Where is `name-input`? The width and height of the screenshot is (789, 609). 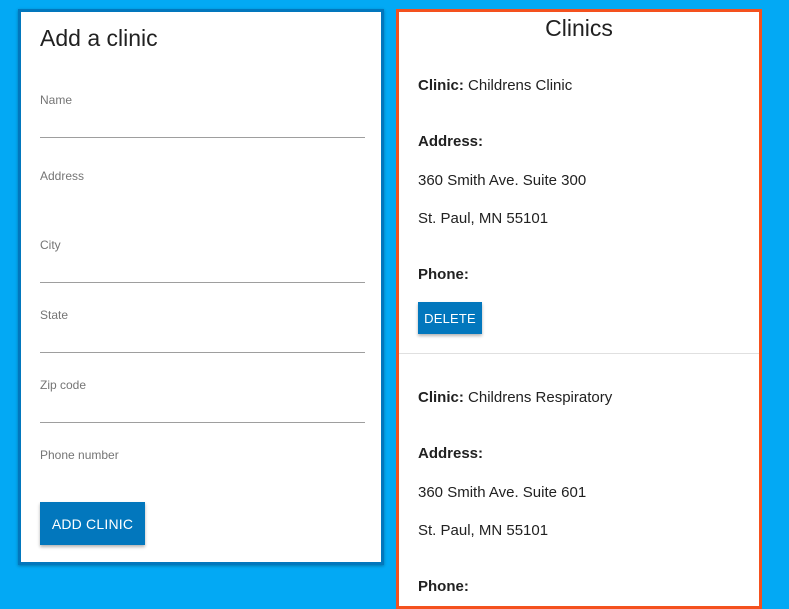
name-input is located at coordinates (202, 126).